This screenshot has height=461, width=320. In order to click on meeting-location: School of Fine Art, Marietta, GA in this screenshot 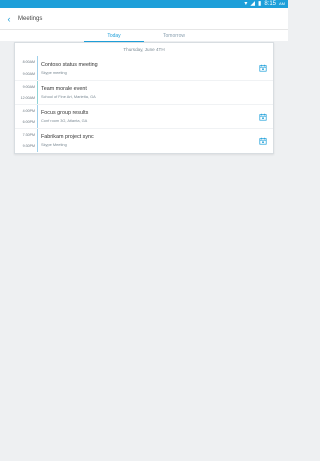, I will do `click(68, 96)`.